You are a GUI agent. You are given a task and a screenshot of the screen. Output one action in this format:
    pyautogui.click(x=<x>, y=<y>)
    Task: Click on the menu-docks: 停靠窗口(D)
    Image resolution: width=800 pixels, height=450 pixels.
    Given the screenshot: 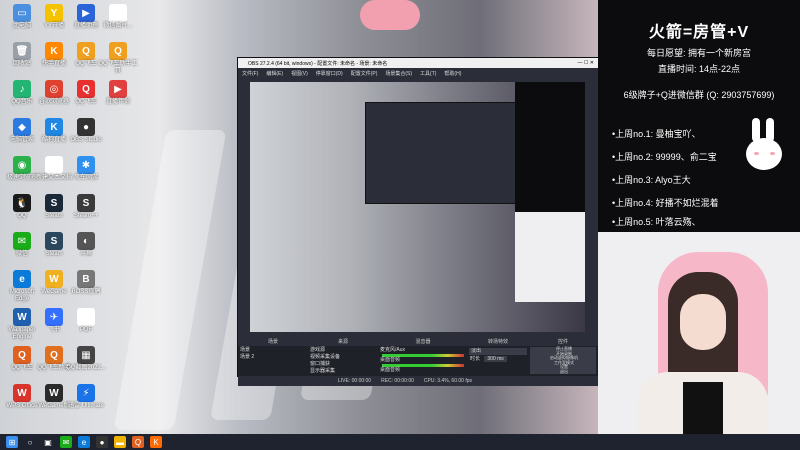 What is the action you would take?
    pyautogui.click(x=329, y=73)
    